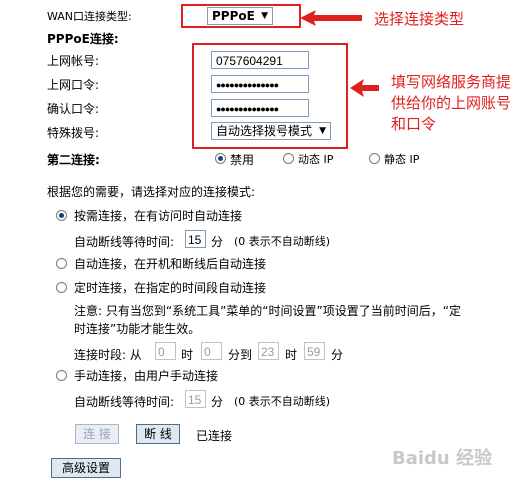  I want to click on idle-time-label: 自动断线等待时间:, so click(124, 242).